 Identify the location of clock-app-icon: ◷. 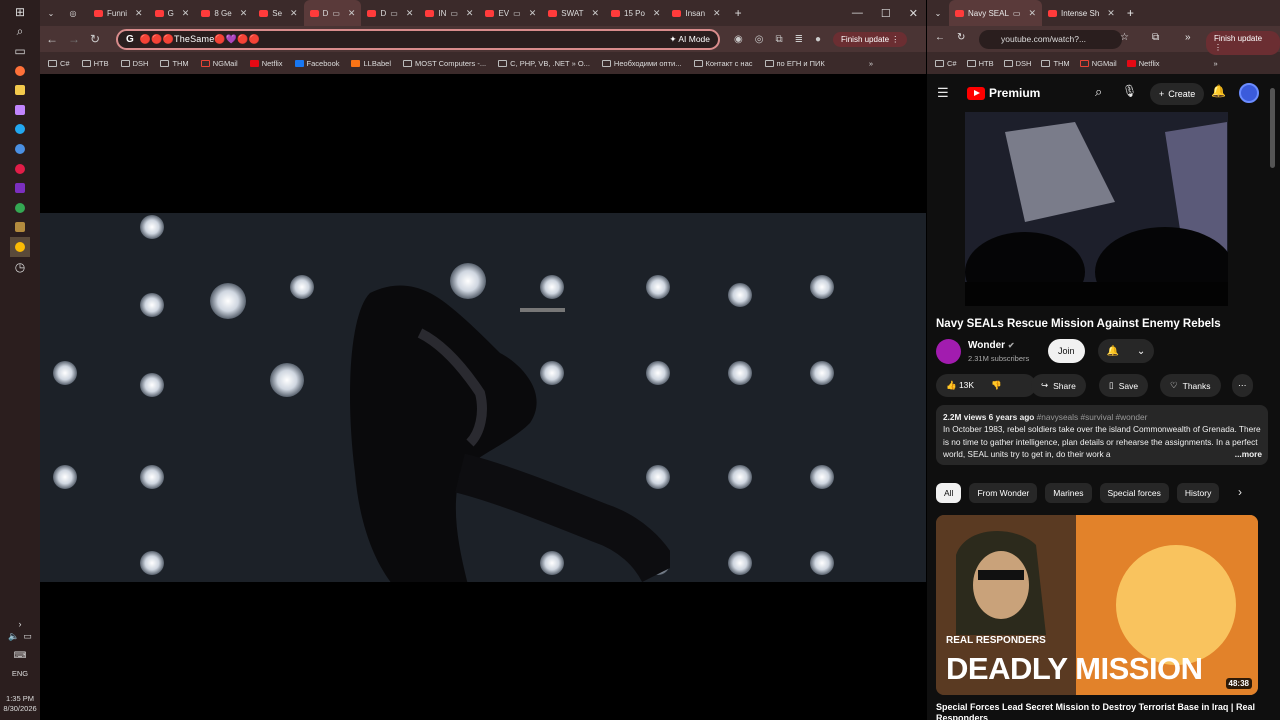
(20, 267).